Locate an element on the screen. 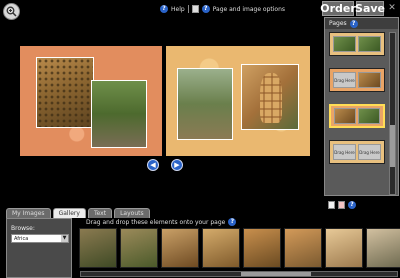 This screenshot has width=400, height=278. pages-scrollbar is located at coordinates (392, 113).